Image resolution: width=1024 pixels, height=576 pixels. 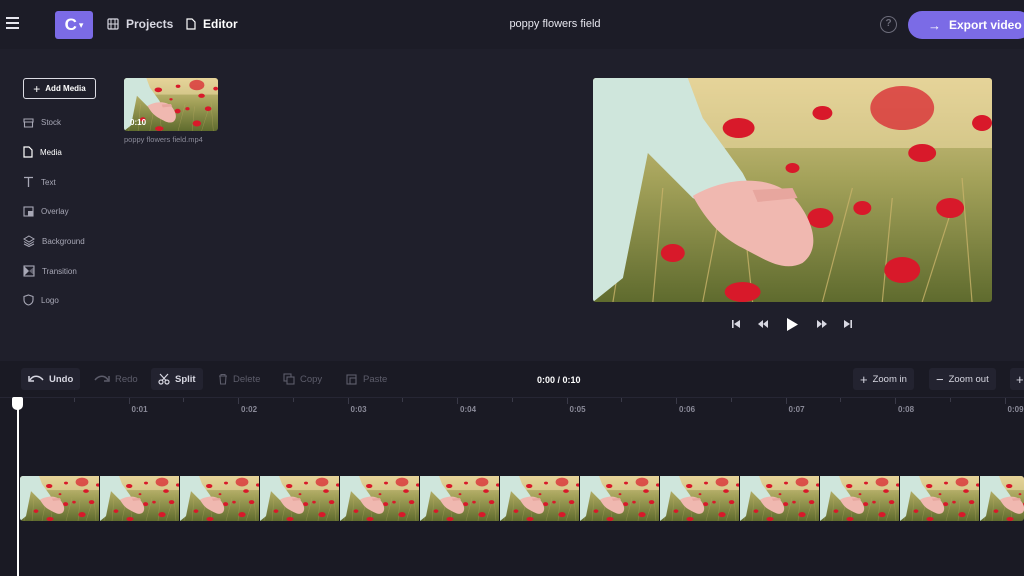 What do you see at coordinates (220, 24) in the screenshot?
I see `nav-editor-label: Editor` at bounding box center [220, 24].